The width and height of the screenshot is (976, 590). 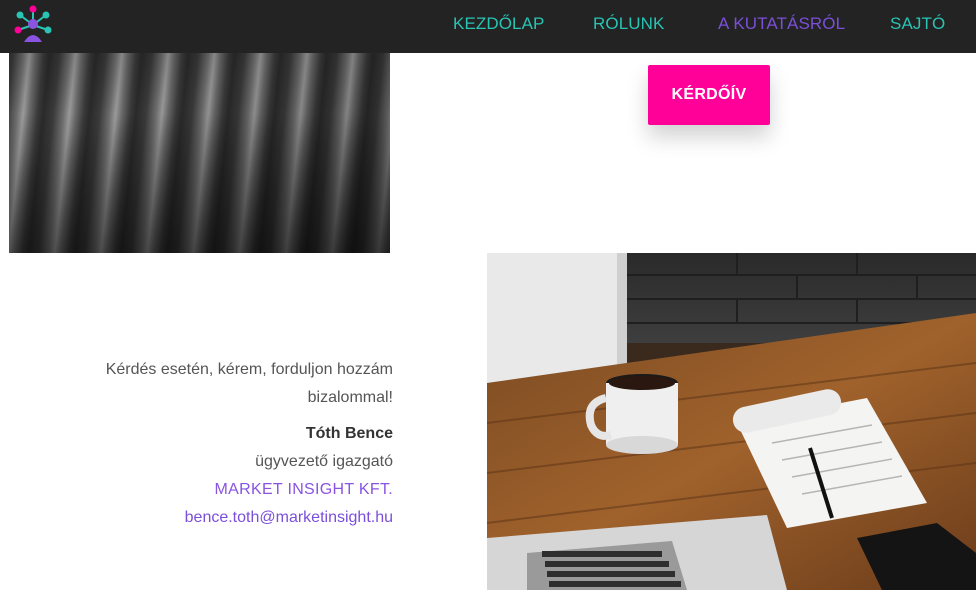 I want to click on contact-company: MARKET INSIGHT KFT., so click(x=303, y=489).